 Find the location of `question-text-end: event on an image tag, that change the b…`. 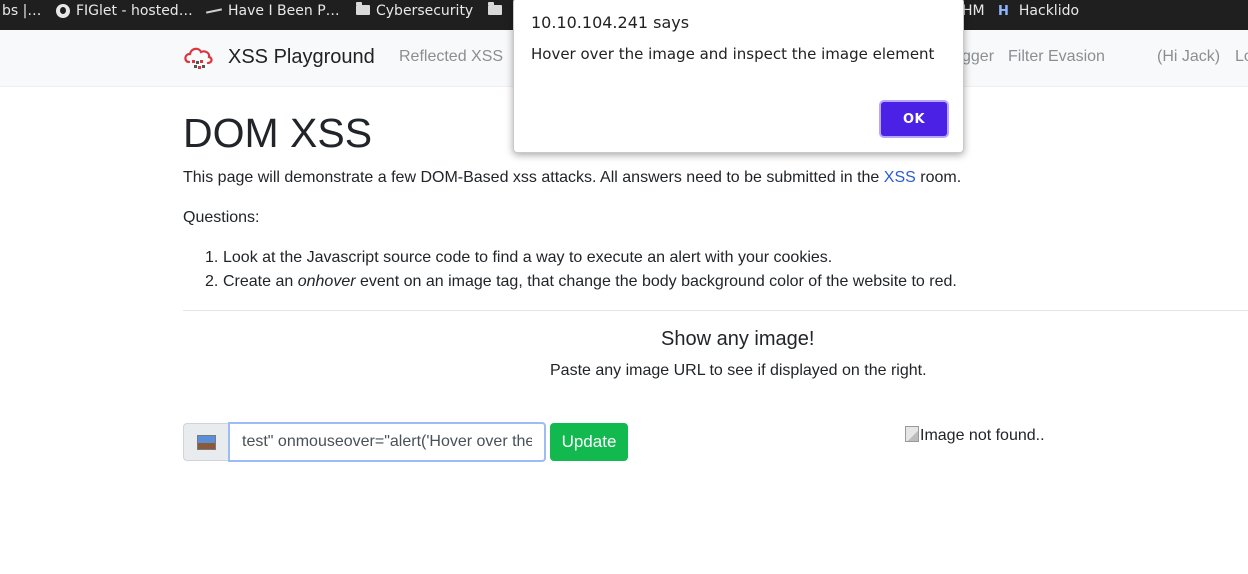

question-text-end: event on an image tag, that change the b… is located at coordinates (656, 281).